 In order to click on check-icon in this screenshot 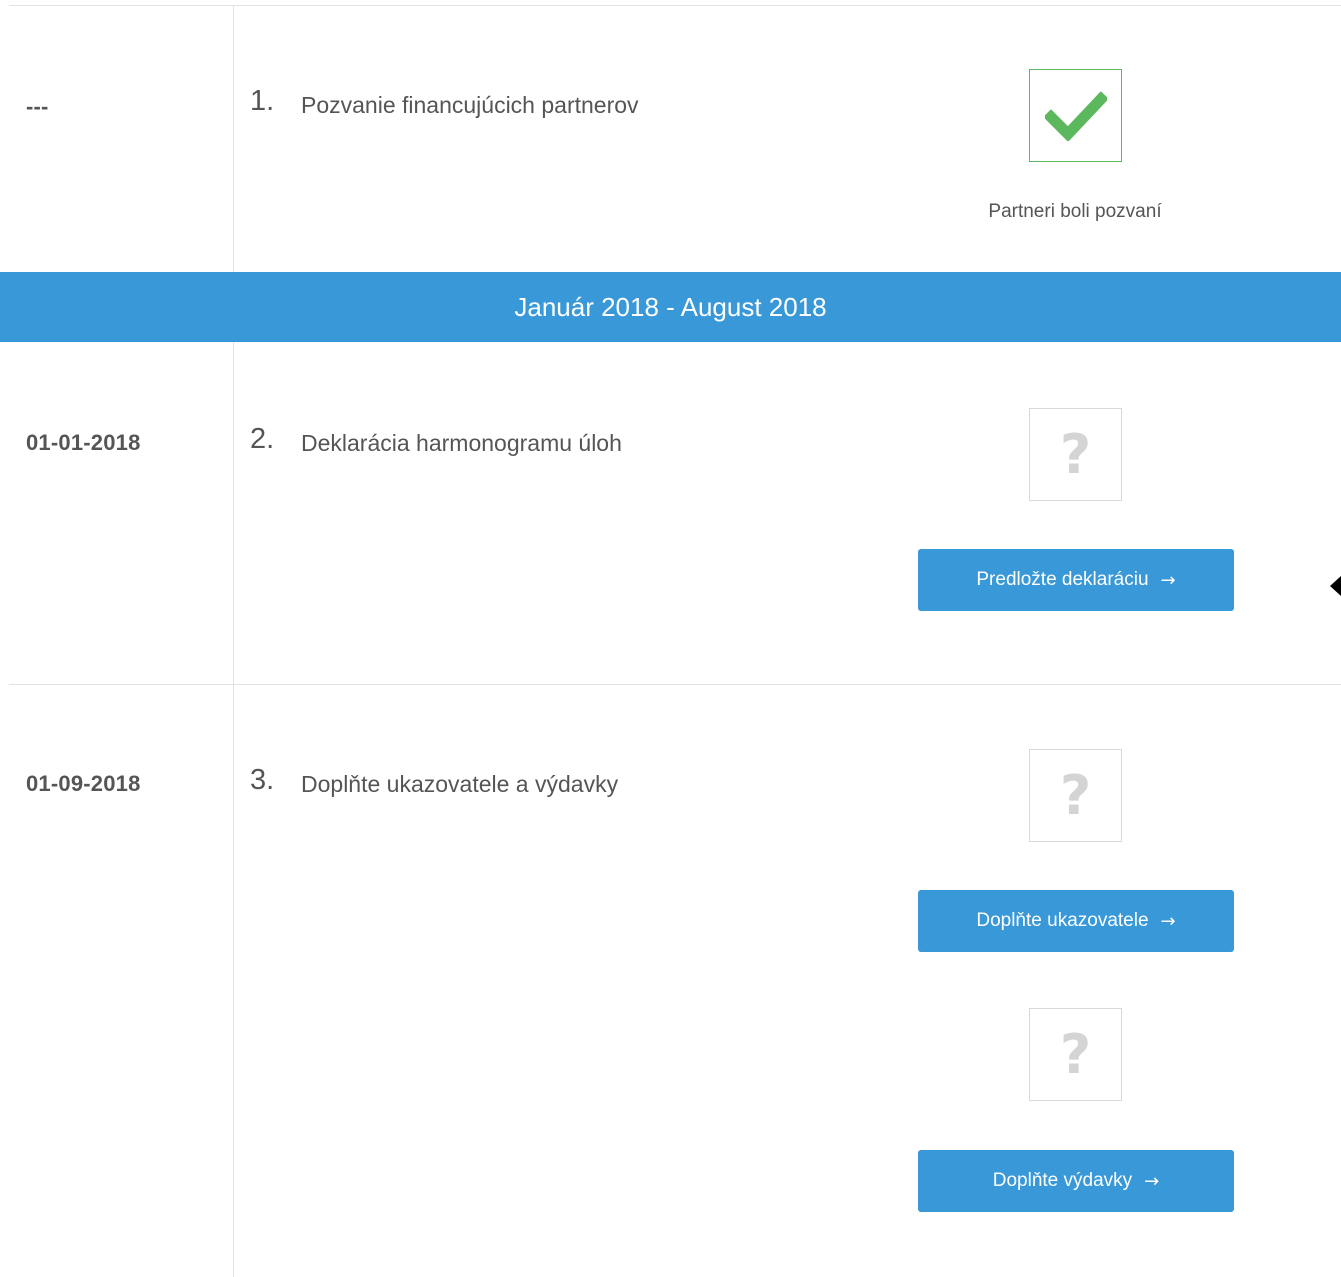, I will do `click(1075, 115)`.